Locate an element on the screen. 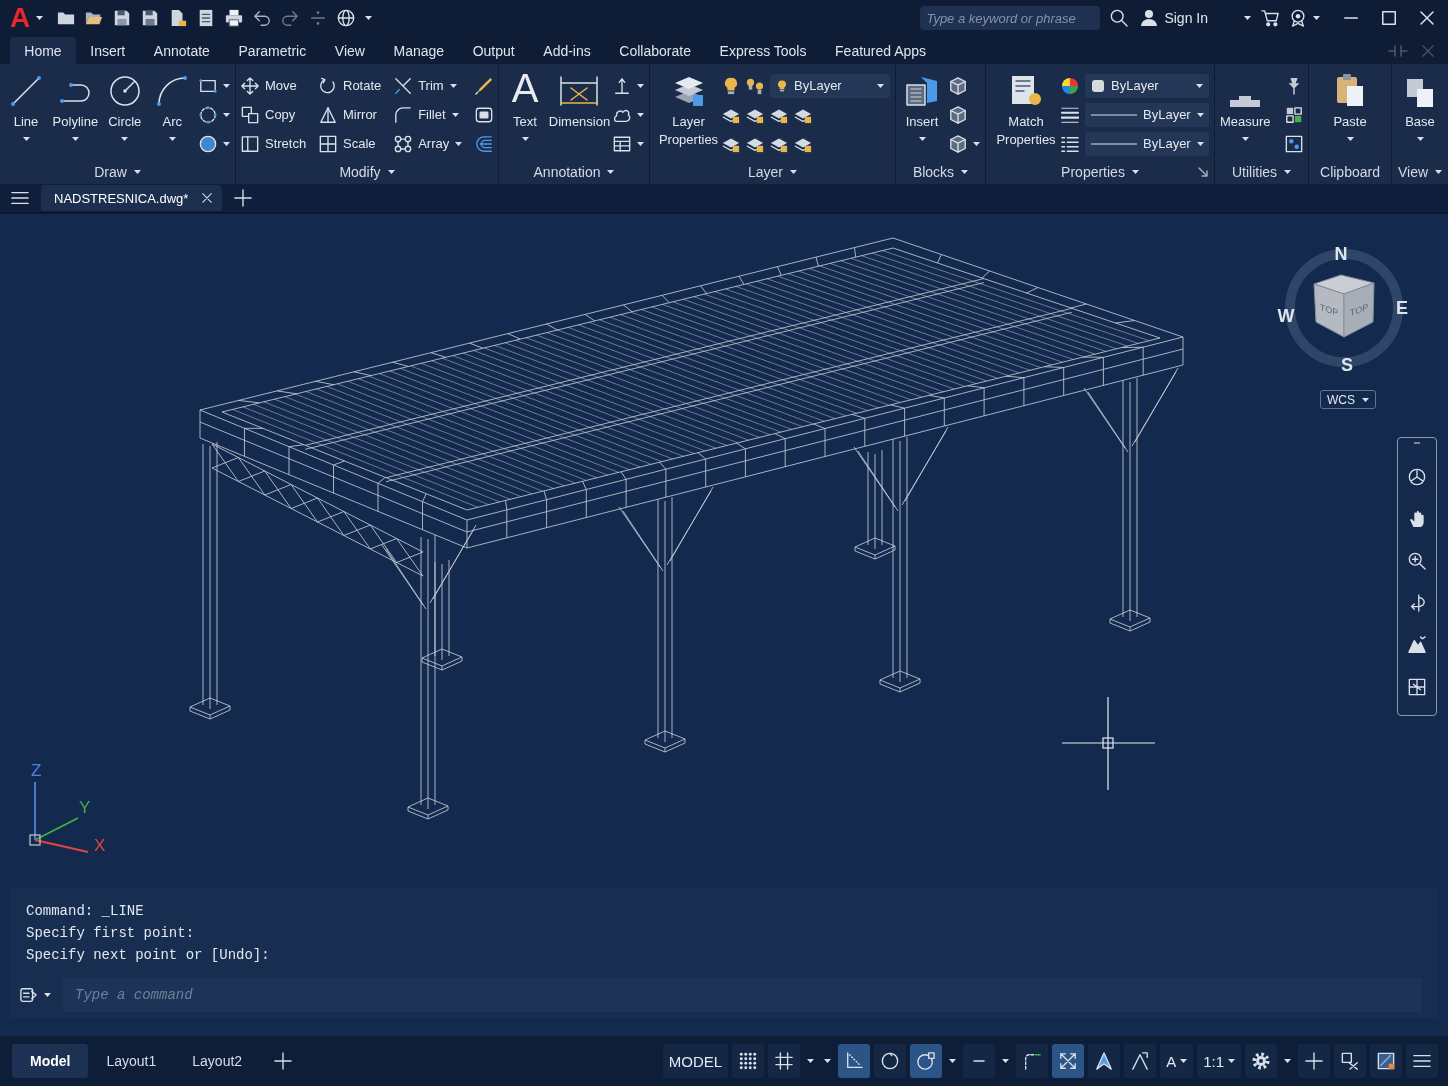 The width and height of the screenshot is (1448, 1086). panel-title-button: View is located at coordinates (1420, 172).